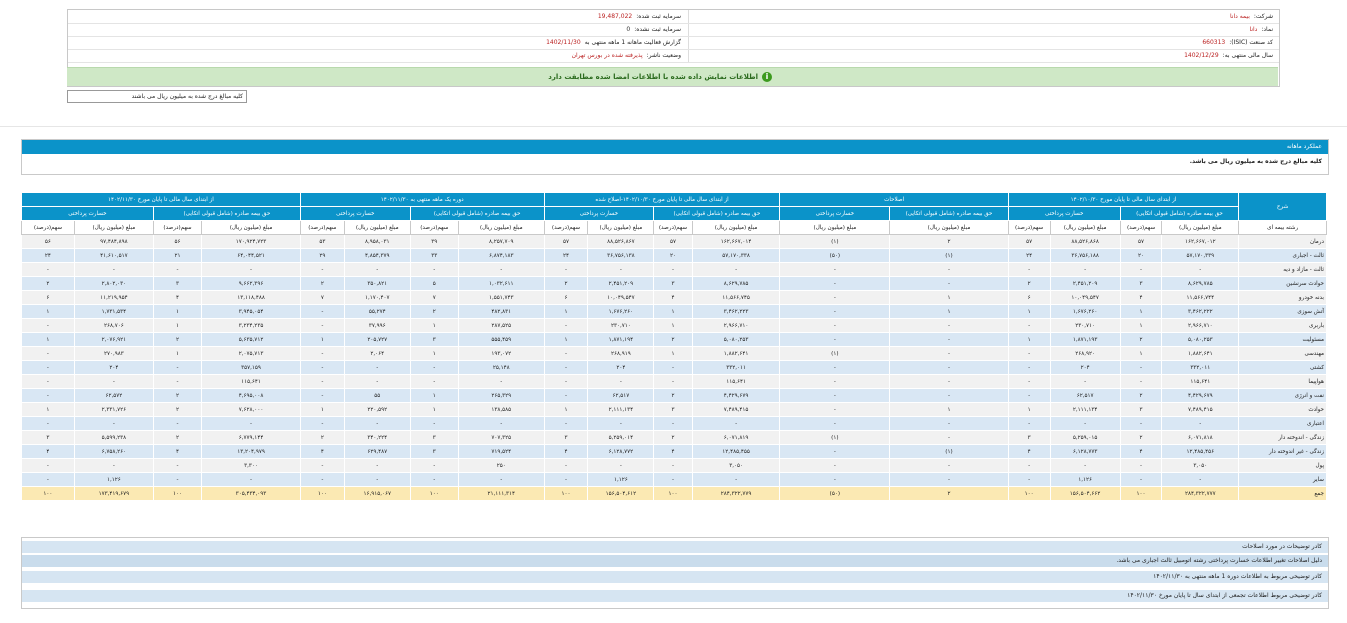 The image size is (1347, 623). Describe the element at coordinates (377, 339) in the screenshot. I see `table-cell: ۲۰۵,۷۲۷` at that location.